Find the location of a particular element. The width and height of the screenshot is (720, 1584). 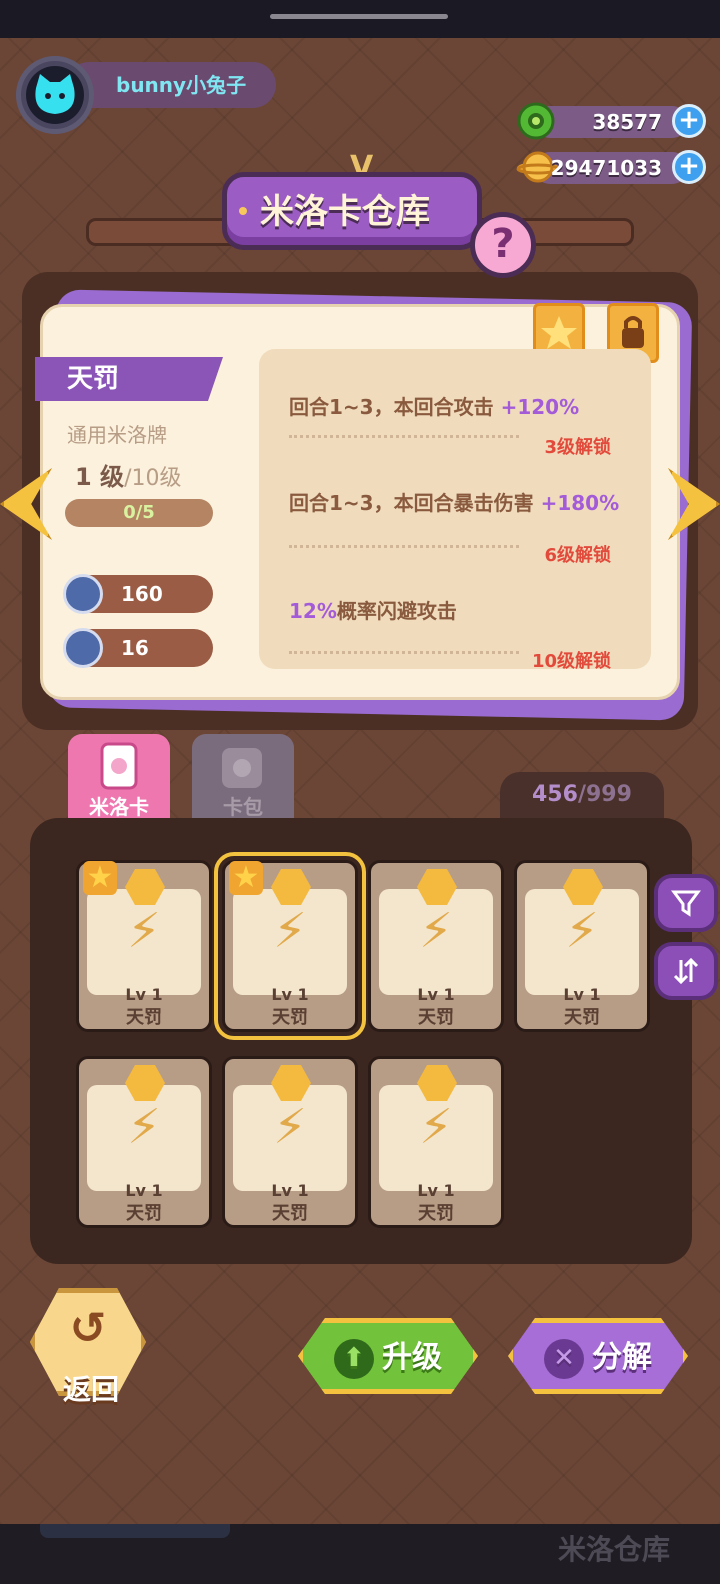

defense-value: 16 is located at coordinates (135, 648).